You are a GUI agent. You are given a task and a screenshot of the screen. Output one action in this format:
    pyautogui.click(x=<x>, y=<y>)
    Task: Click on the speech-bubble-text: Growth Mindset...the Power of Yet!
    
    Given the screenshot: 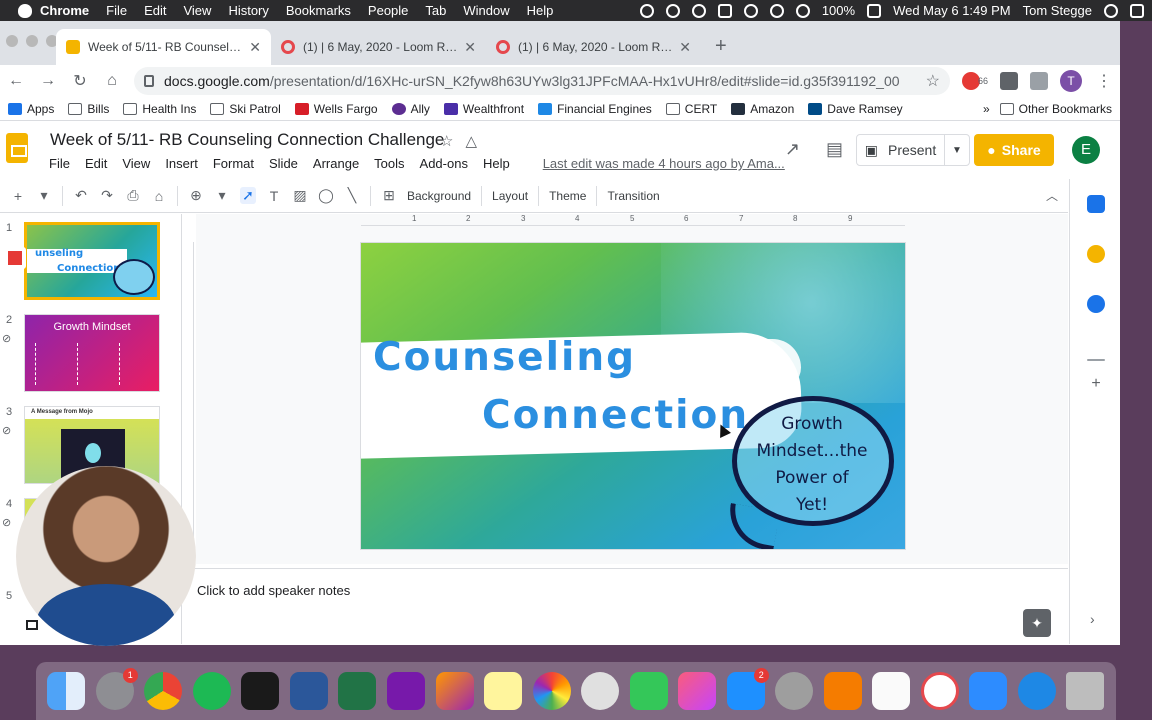 What is the action you would take?
    pyautogui.click(x=812, y=465)
    